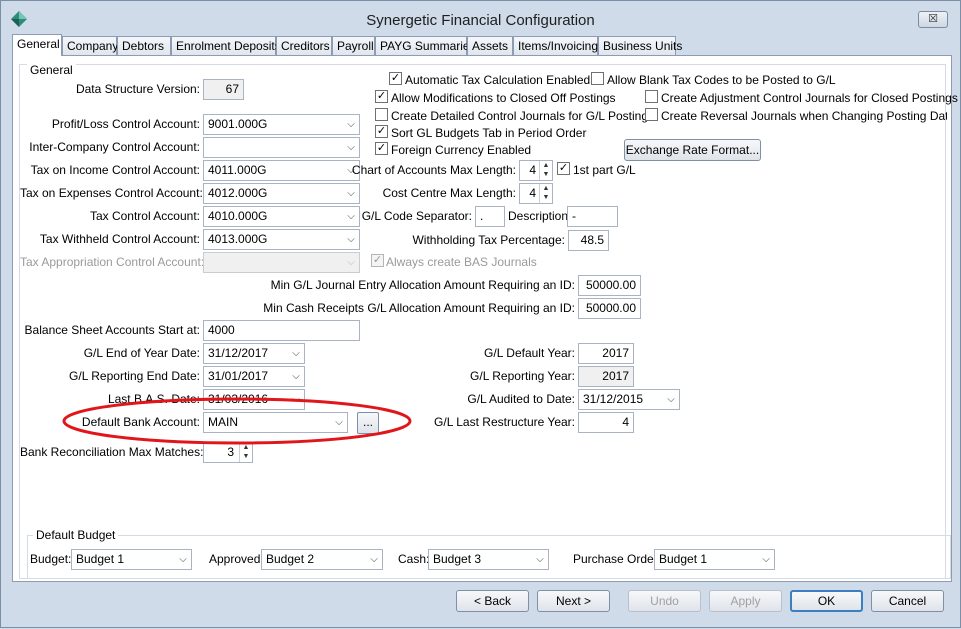 This screenshot has height=629, width=961. What do you see at coordinates (119, 239) in the screenshot?
I see `tax-withheld-label: Tax Withheld Control Account:` at bounding box center [119, 239].